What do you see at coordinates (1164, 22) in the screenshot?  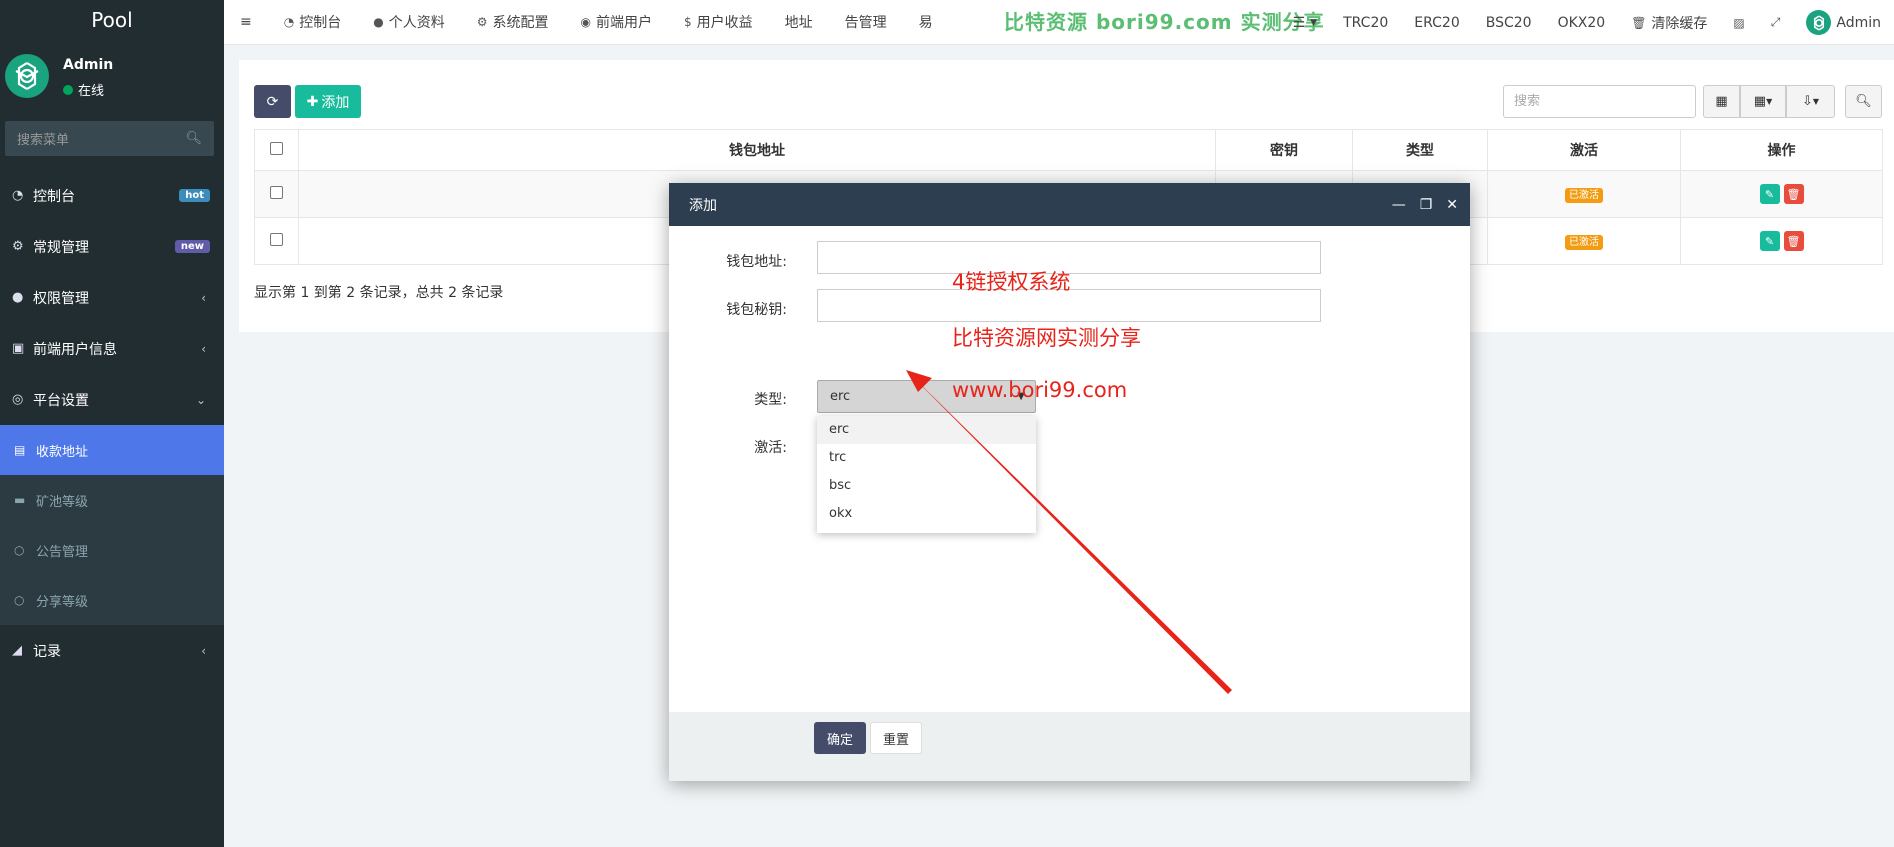 I see `watermark-text: 比特资源 bori99.com 实测分享` at bounding box center [1164, 22].